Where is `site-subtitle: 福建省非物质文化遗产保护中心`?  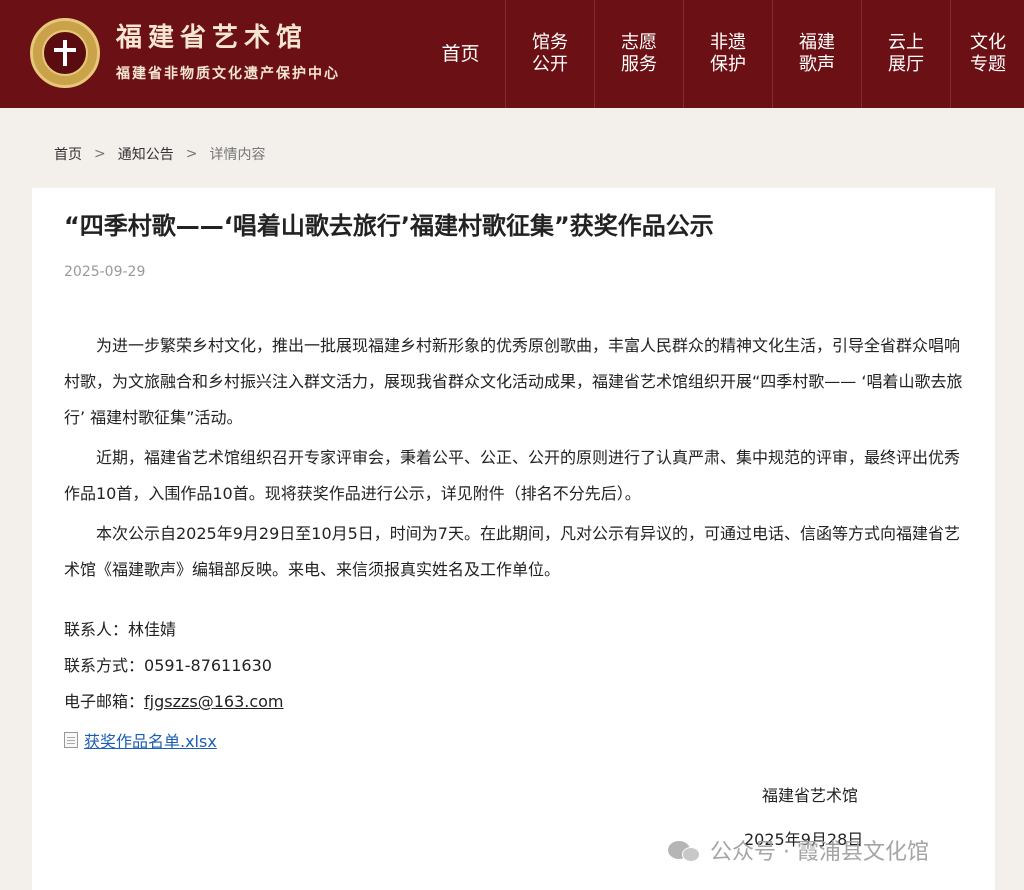 site-subtitle: 福建省非物质文化遗产保护中心 is located at coordinates (228, 74).